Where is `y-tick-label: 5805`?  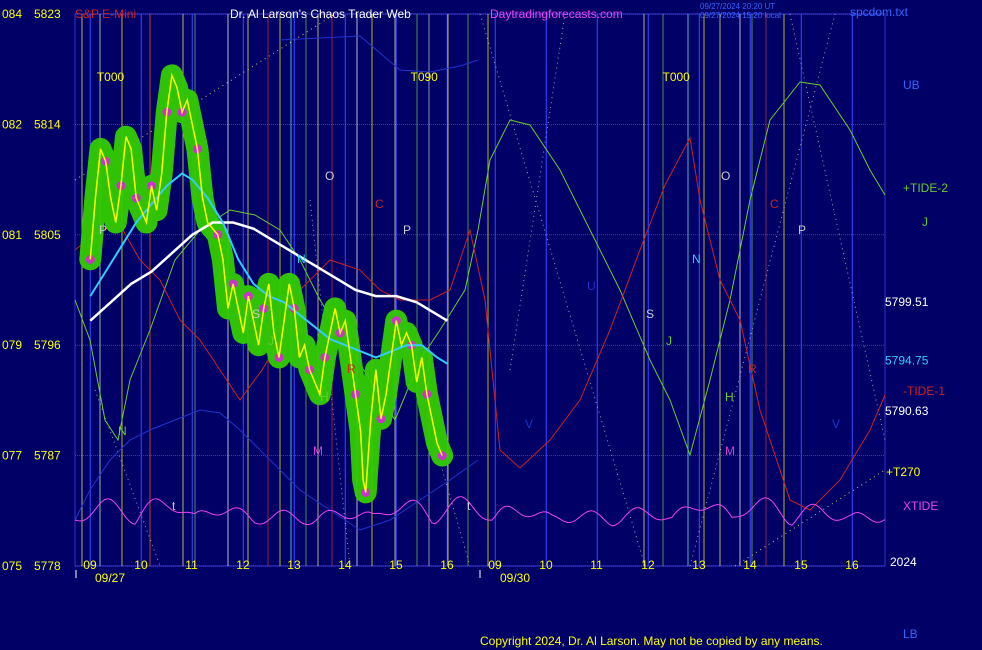
y-tick-label: 5805 is located at coordinates (47, 235).